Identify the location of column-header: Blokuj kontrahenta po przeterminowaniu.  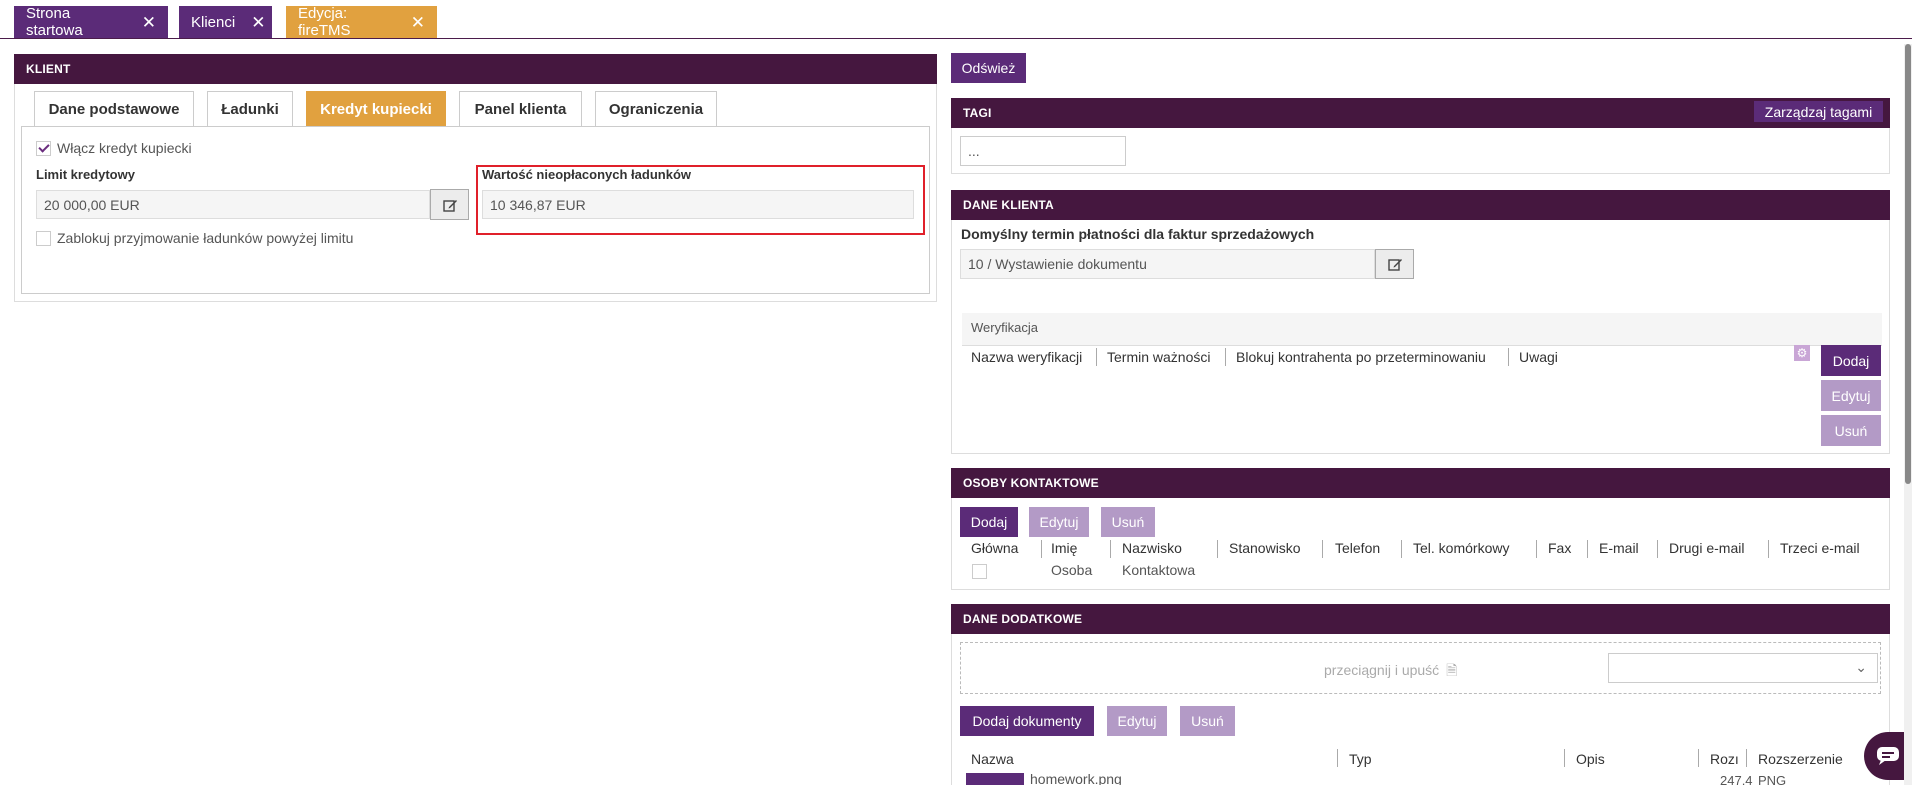
(1361, 357).